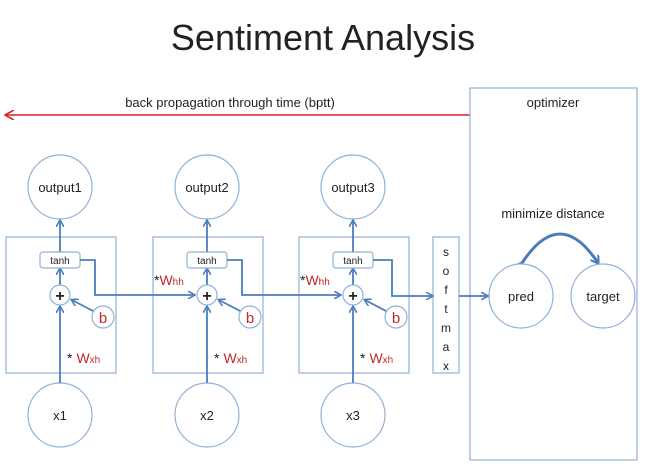  I want to click on softmax-letter: o, so click(446, 271).